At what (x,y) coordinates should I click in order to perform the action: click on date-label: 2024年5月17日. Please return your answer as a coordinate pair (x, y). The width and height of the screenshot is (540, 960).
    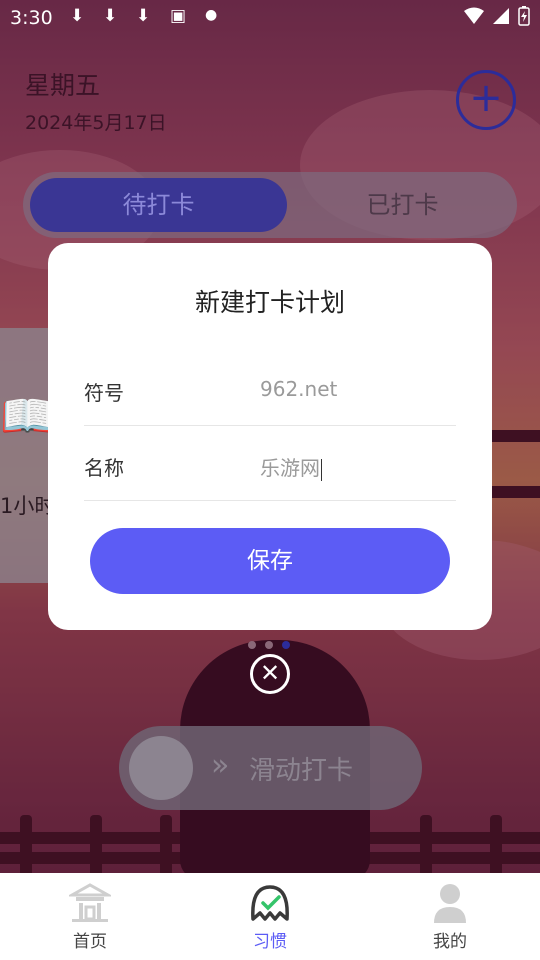
    Looking at the image, I should click on (96, 123).